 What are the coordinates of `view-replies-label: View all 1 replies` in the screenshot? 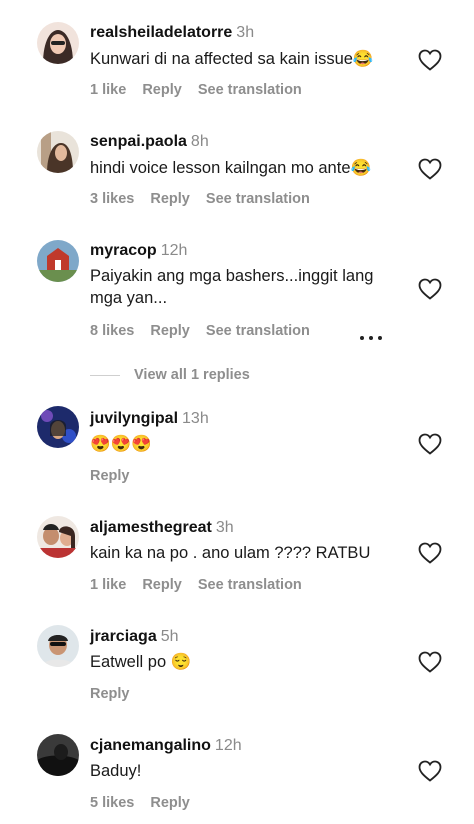 It's located at (192, 375).